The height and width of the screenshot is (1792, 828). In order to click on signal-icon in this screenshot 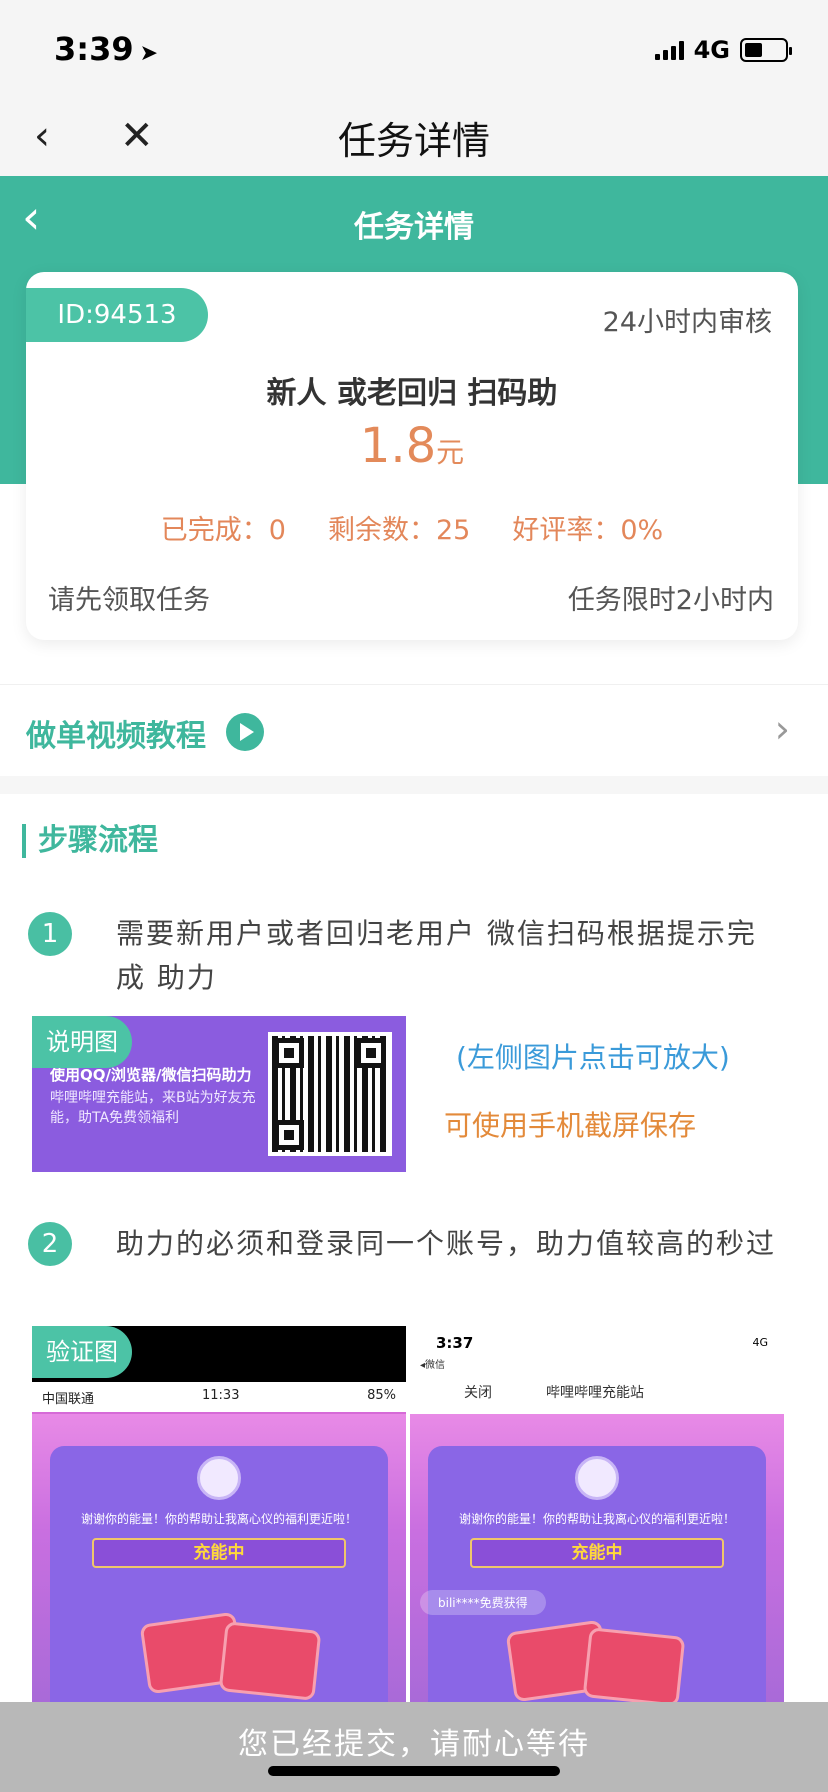, I will do `click(669, 50)`.